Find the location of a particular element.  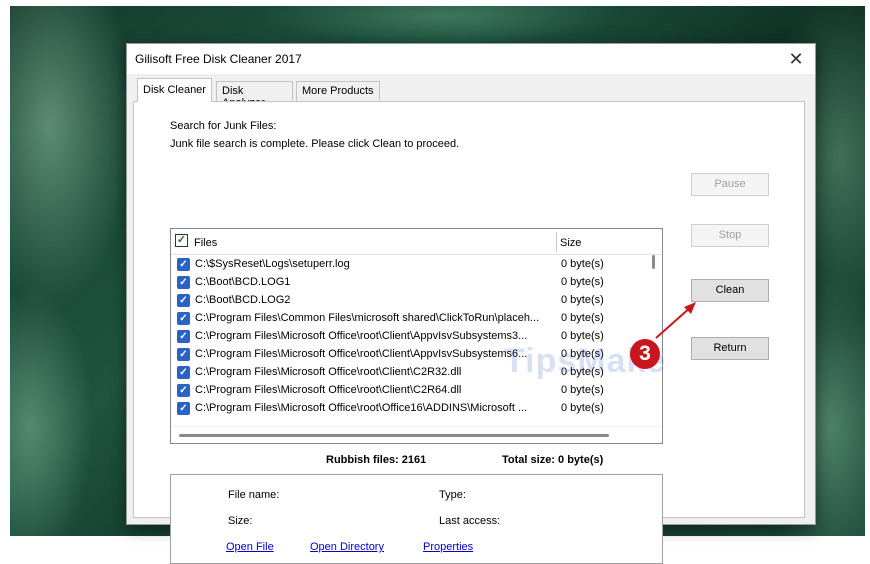

file-path: C:\Boot\BCD.LOG2 is located at coordinates (243, 300).